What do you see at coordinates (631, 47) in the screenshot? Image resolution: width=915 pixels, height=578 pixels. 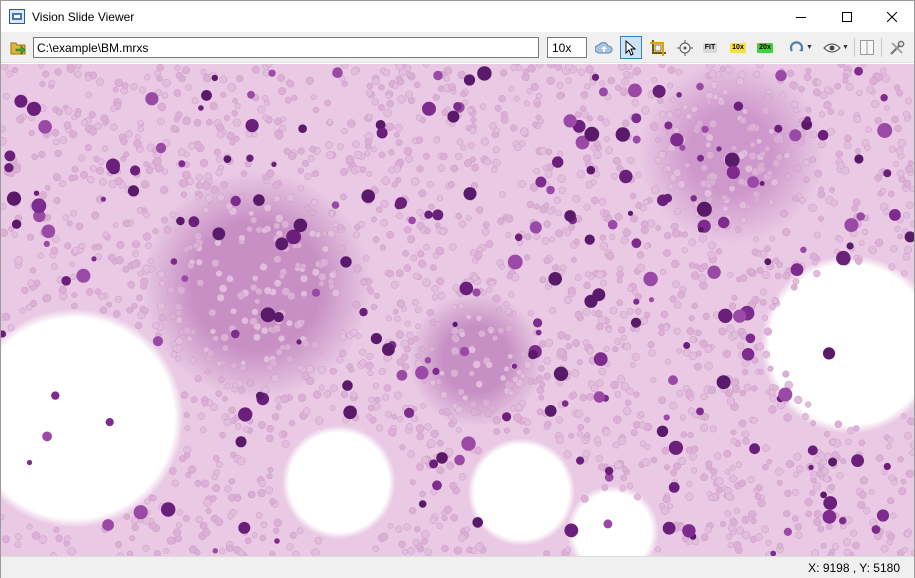 I see `pointer-tool-button` at bounding box center [631, 47].